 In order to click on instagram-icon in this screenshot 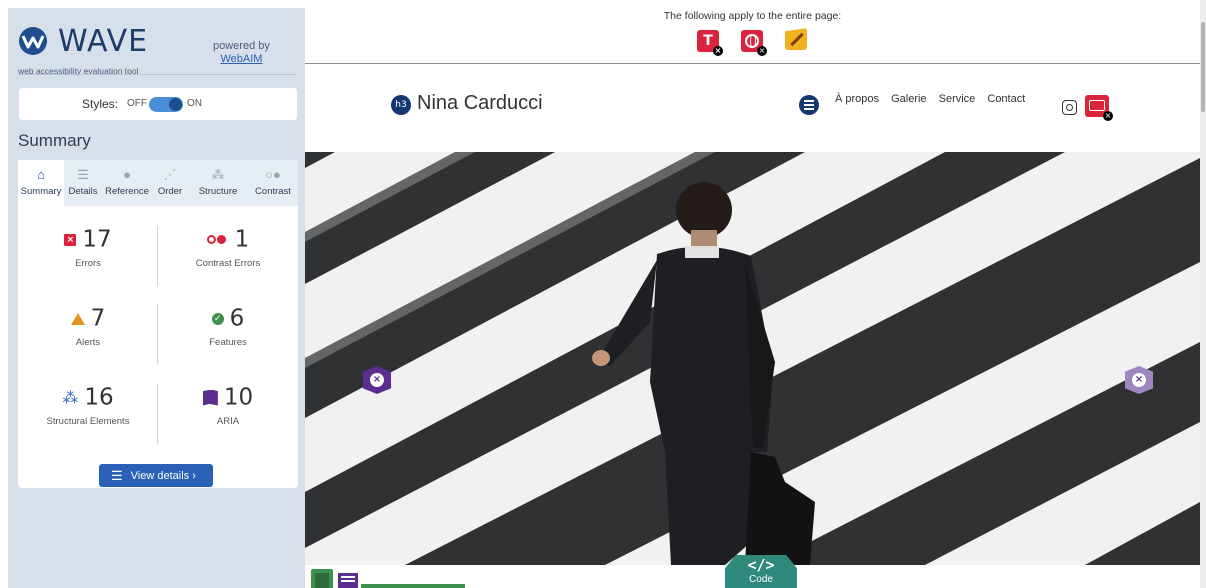, I will do `click(1069, 107)`.